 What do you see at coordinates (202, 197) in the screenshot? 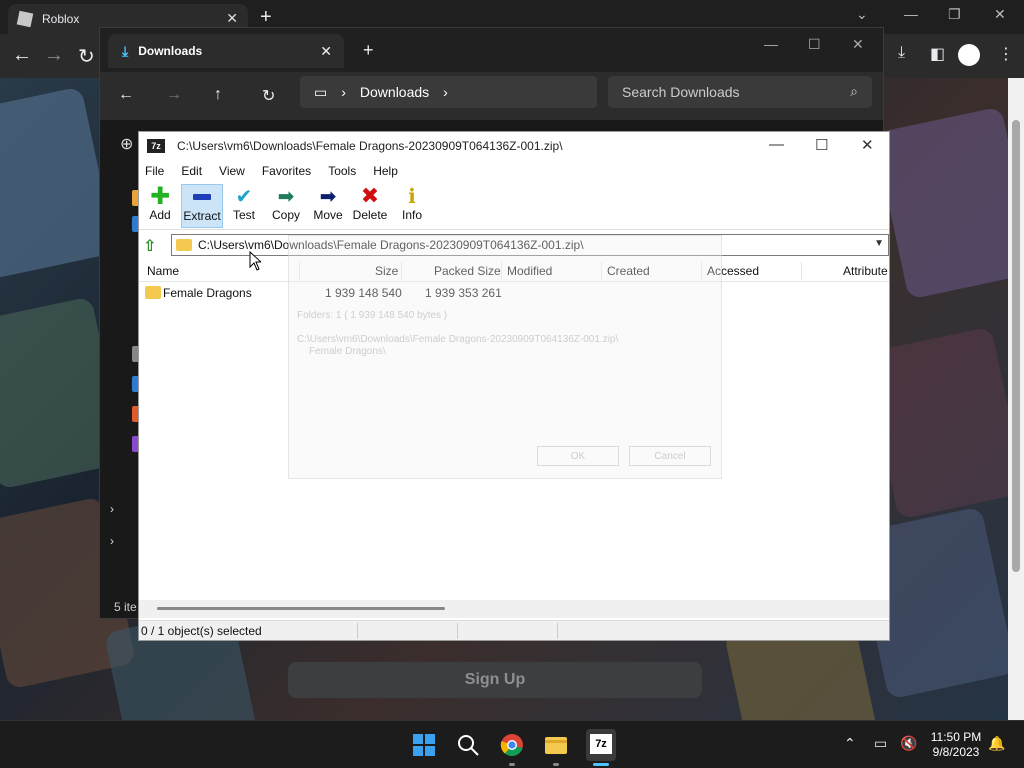
I see `minus-icon` at bounding box center [202, 197].